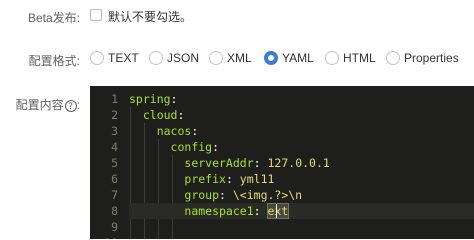 The width and height of the screenshot is (474, 240). Describe the element at coordinates (39, 105) in the screenshot. I see `content-label-text: 配置内容` at that location.